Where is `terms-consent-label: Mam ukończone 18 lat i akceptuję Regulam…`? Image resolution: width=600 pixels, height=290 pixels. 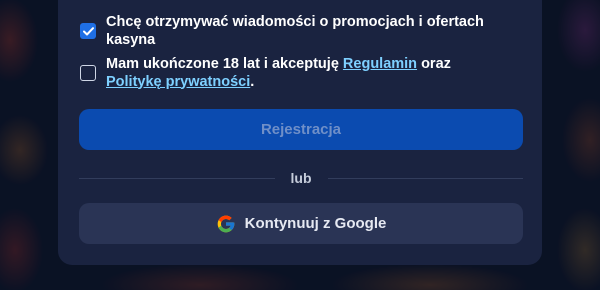
terms-consent-label: Mam ukończone 18 lat i akceptuję Regulam… is located at coordinates (303, 73).